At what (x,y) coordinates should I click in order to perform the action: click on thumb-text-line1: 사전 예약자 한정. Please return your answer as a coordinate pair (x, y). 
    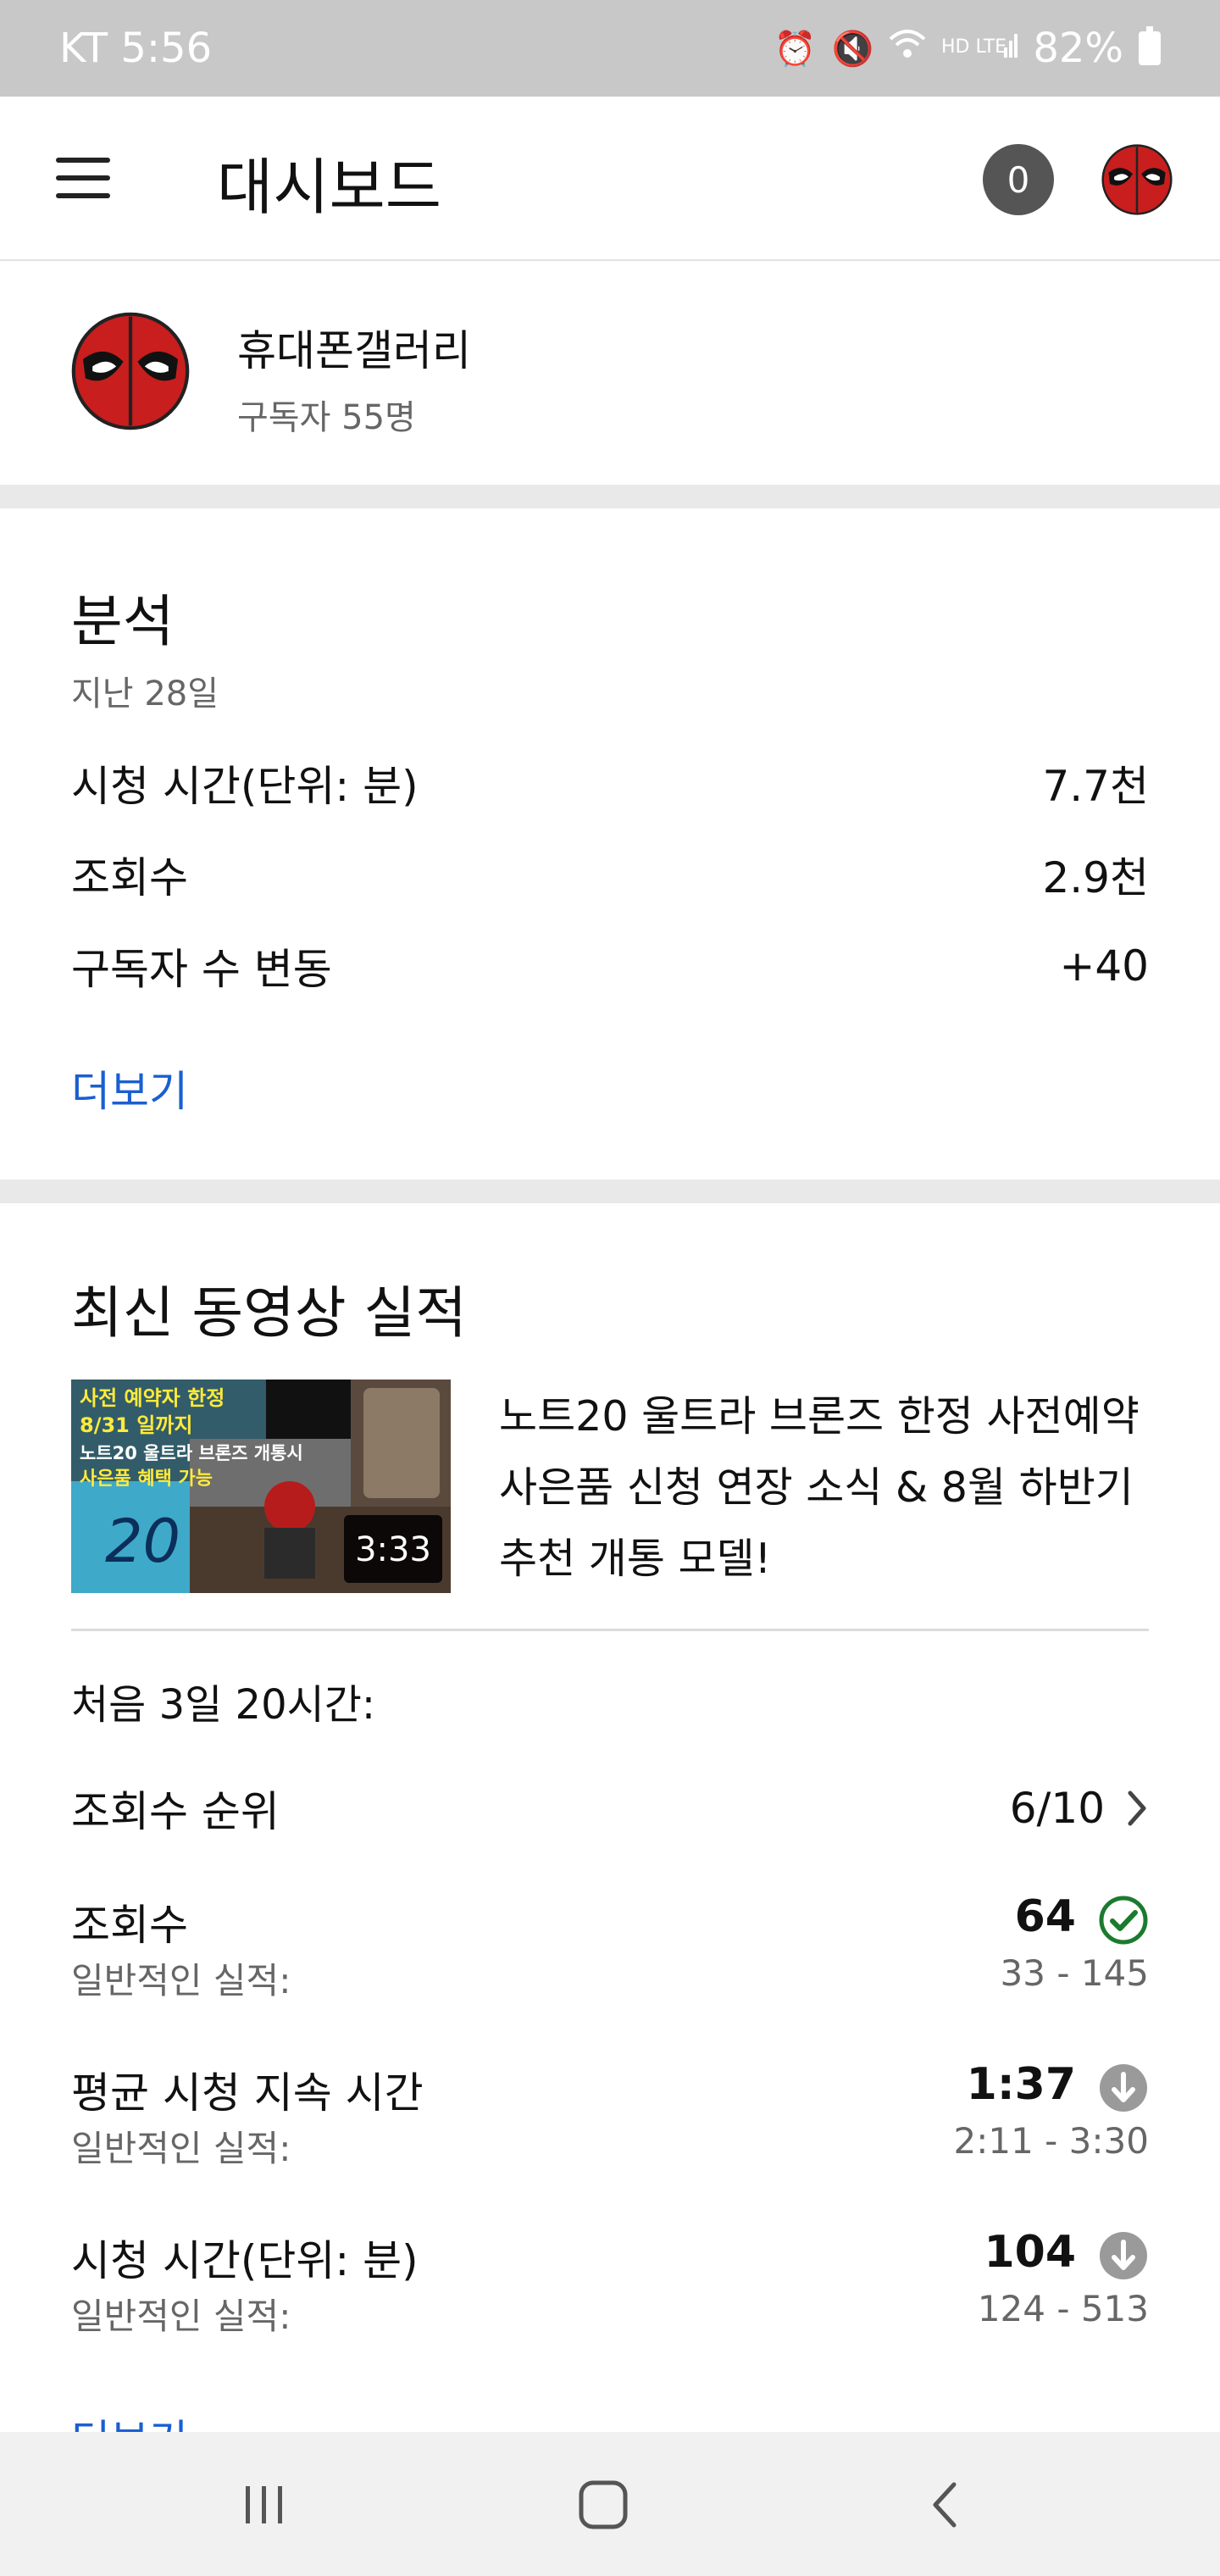
    Looking at the image, I should click on (152, 1398).